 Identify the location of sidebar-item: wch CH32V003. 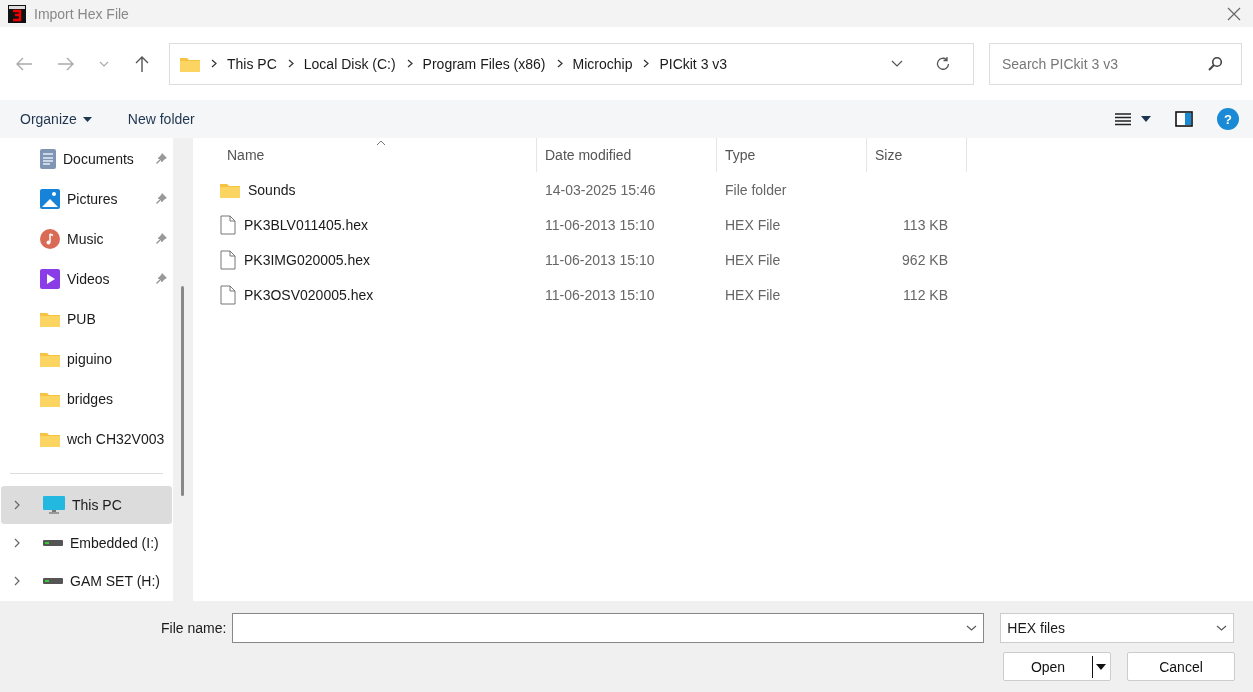
(86, 439).